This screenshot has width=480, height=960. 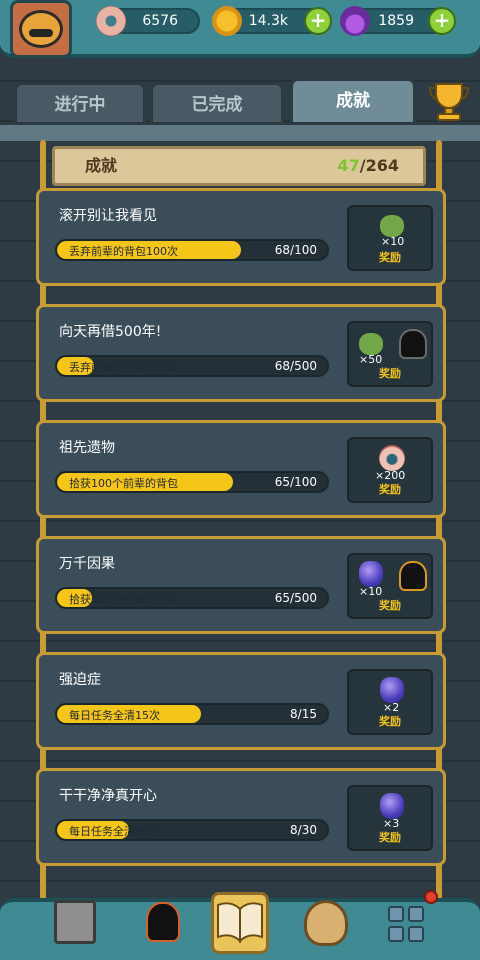 What do you see at coordinates (192, 598) in the screenshot?
I see `achievement-progress-bar: 拾获500个前辈的背包 65/500` at bounding box center [192, 598].